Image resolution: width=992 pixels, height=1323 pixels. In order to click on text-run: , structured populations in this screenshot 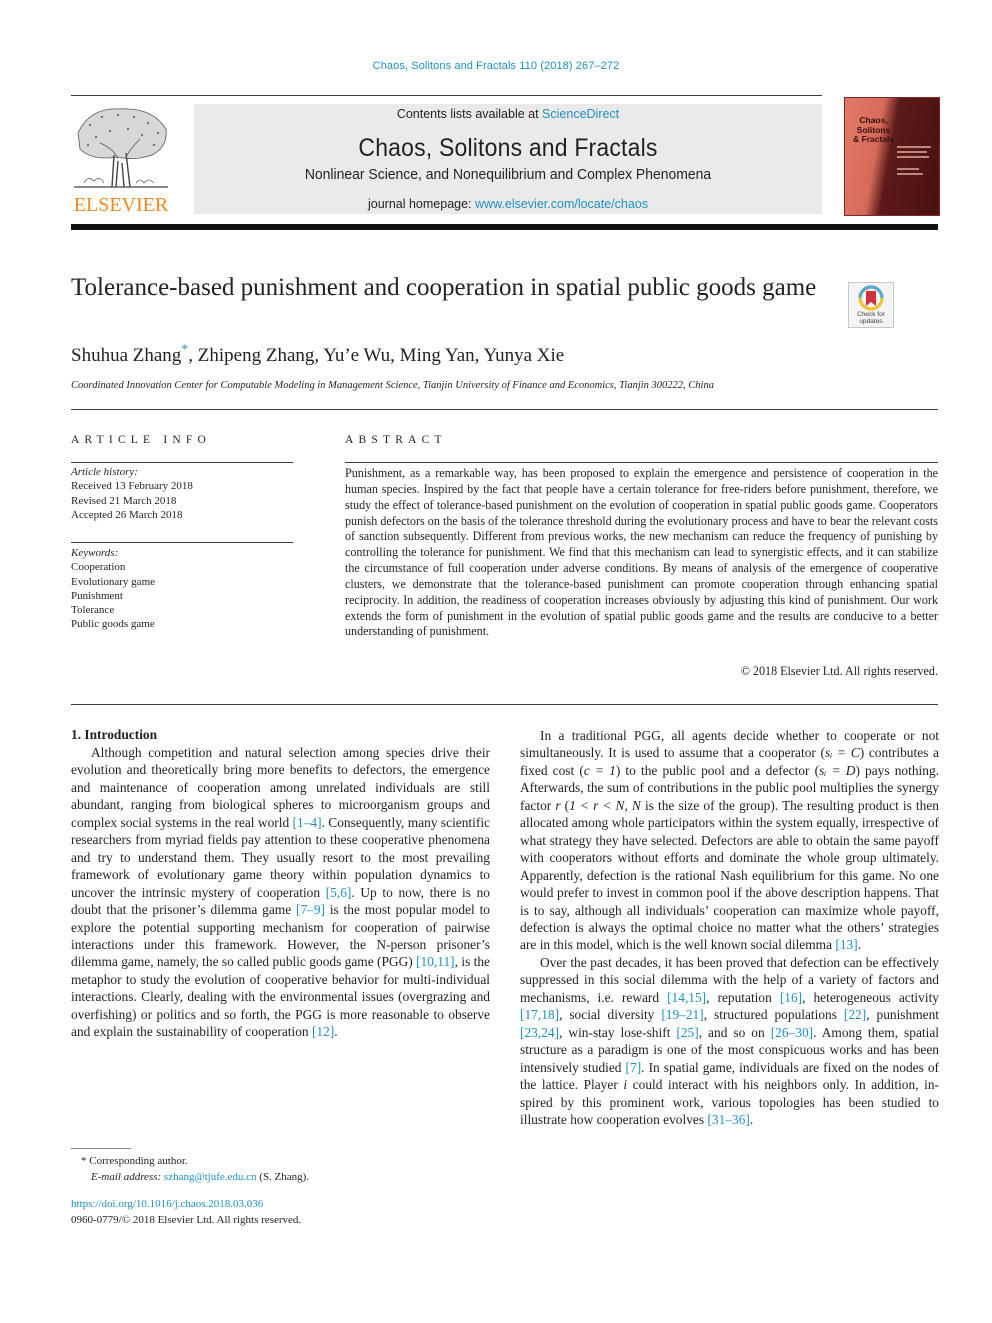, I will do `click(773, 1015)`.